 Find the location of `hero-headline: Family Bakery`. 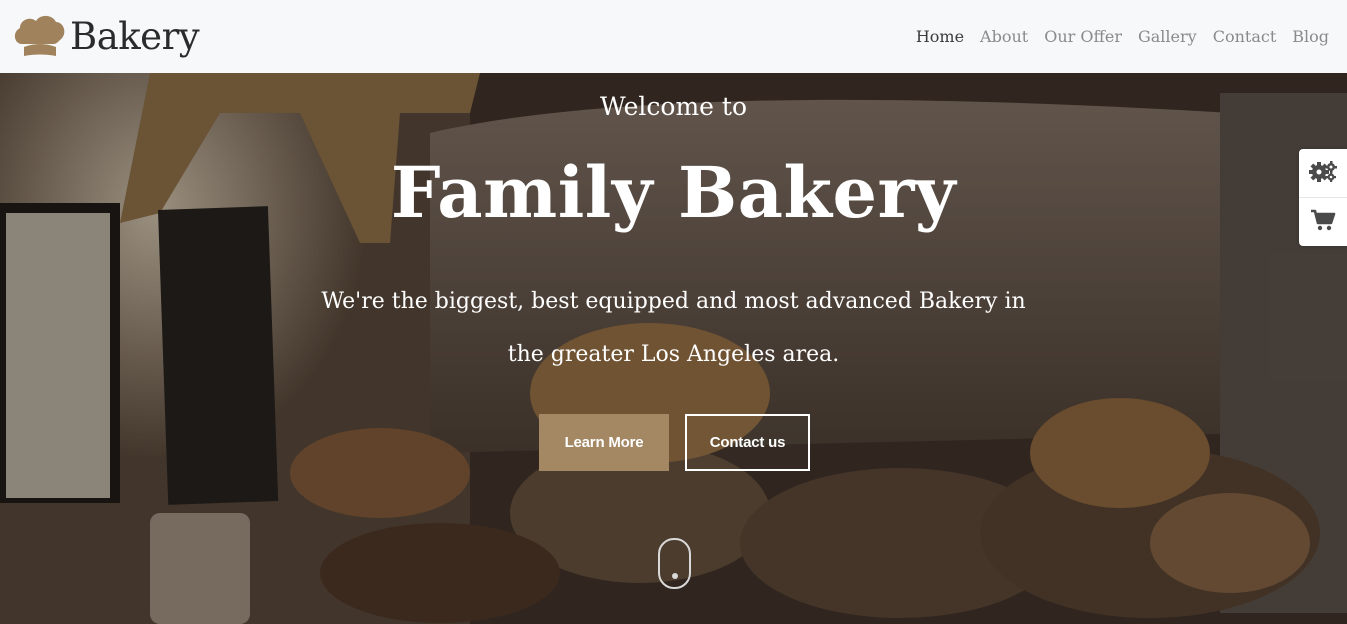

hero-headline: Family Bakery is located at coordinates (673, 192).